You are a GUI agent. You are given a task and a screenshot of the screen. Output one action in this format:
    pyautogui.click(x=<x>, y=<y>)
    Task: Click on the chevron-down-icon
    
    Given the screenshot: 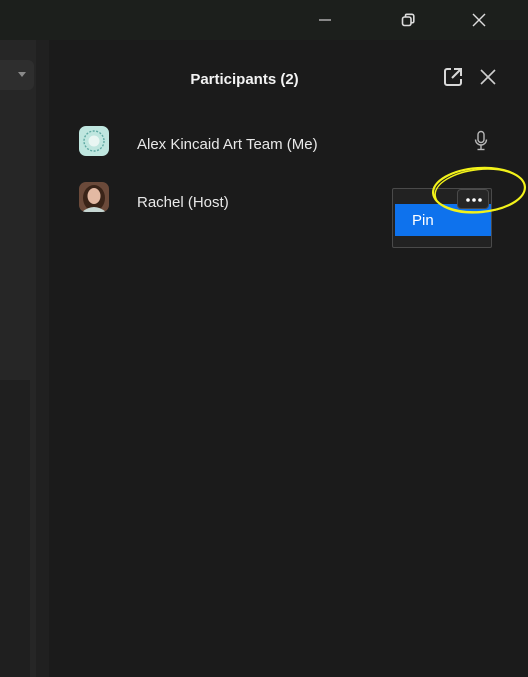 What is the action you would take?
    pyautogui.click(x=22, y=74)
    